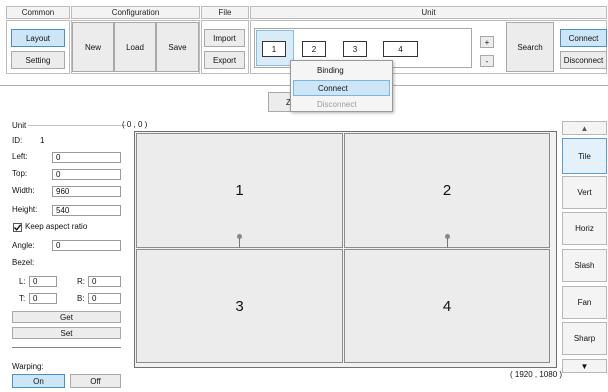 This screenshot has width=608, height=392. I want to click on group-header-configuration: Configuration, so click(135, 12).